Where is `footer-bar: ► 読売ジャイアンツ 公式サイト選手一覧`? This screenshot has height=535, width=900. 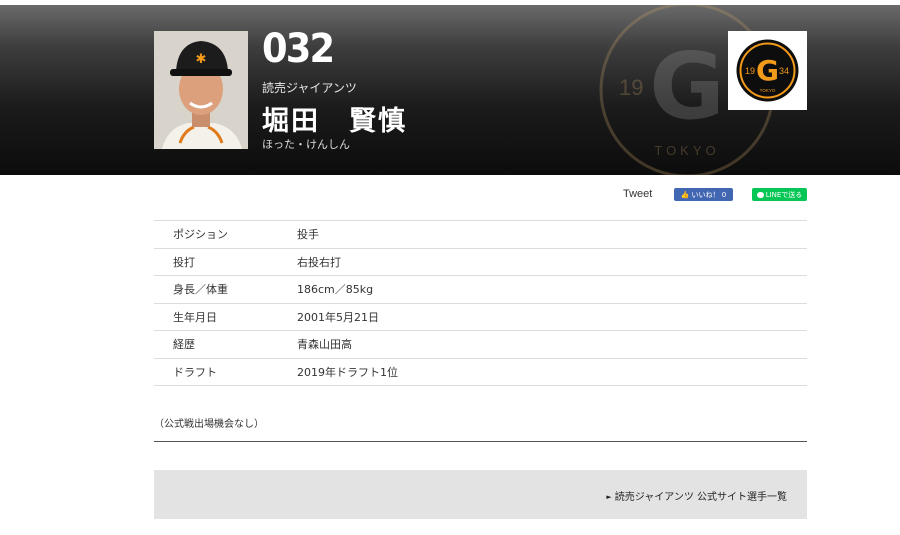 footer-bar: ► 読売ジャイアンツ 公式サイト選手一覧 is located at coordinates (480, 494).